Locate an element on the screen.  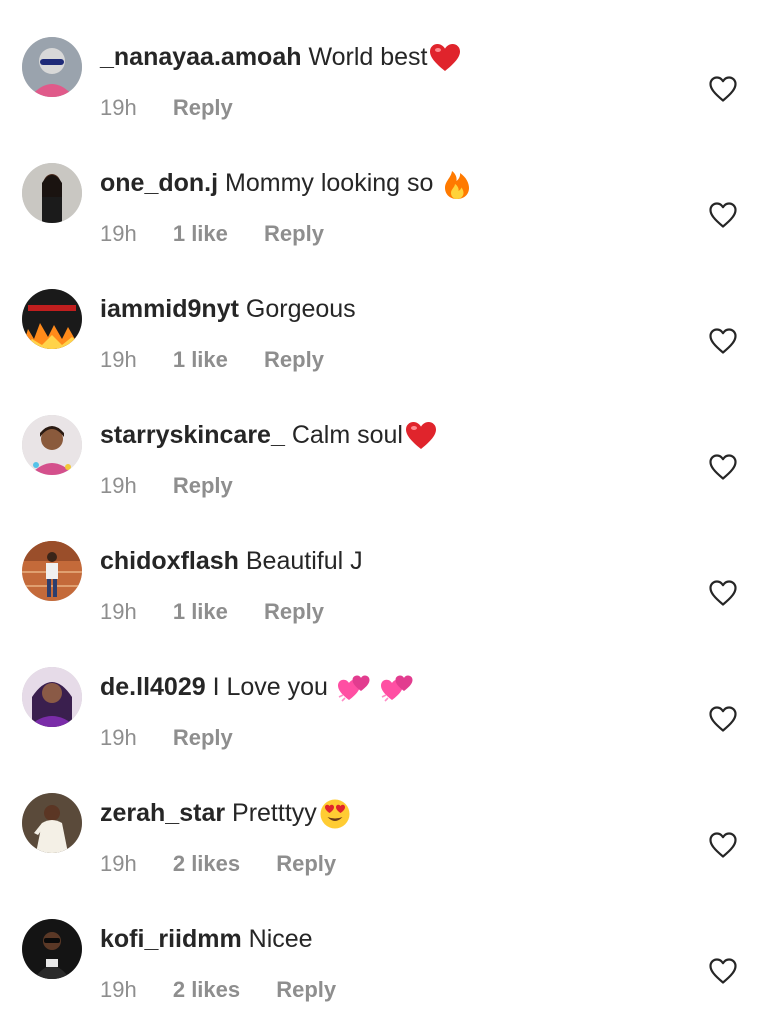
comment-item: iammid9nyt Gorgeous 19h 1 like Reply is located at coordinates (388, 342).